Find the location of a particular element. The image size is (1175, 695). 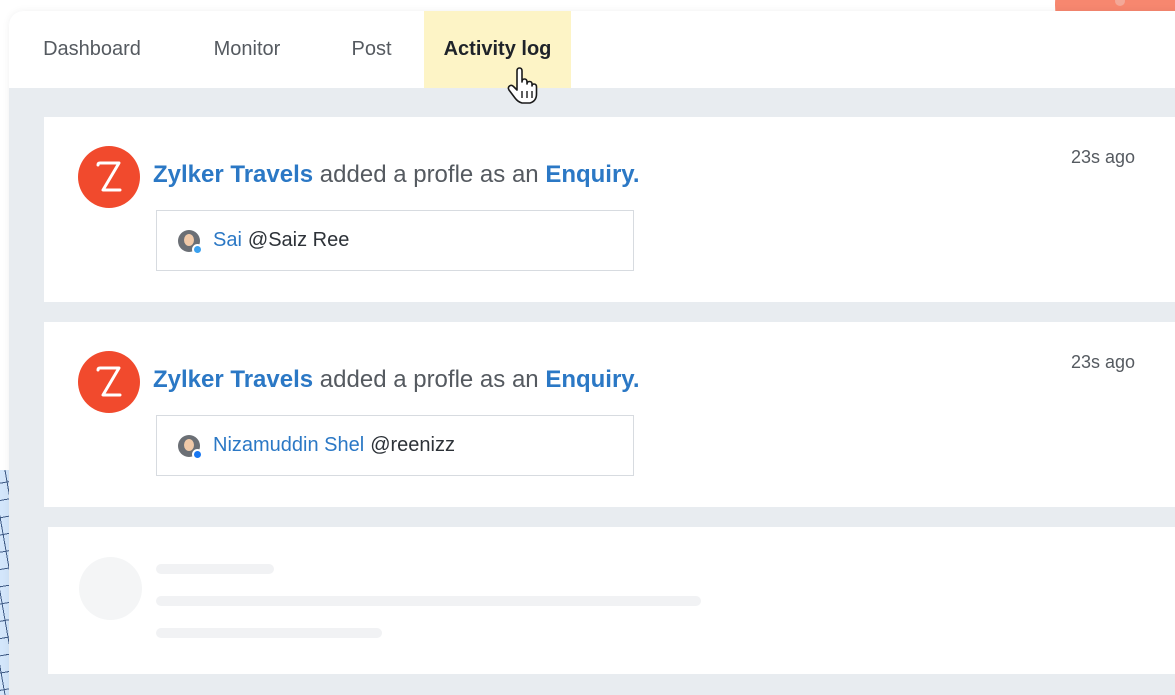

twitter-icon is located at coordinates (197, 249).